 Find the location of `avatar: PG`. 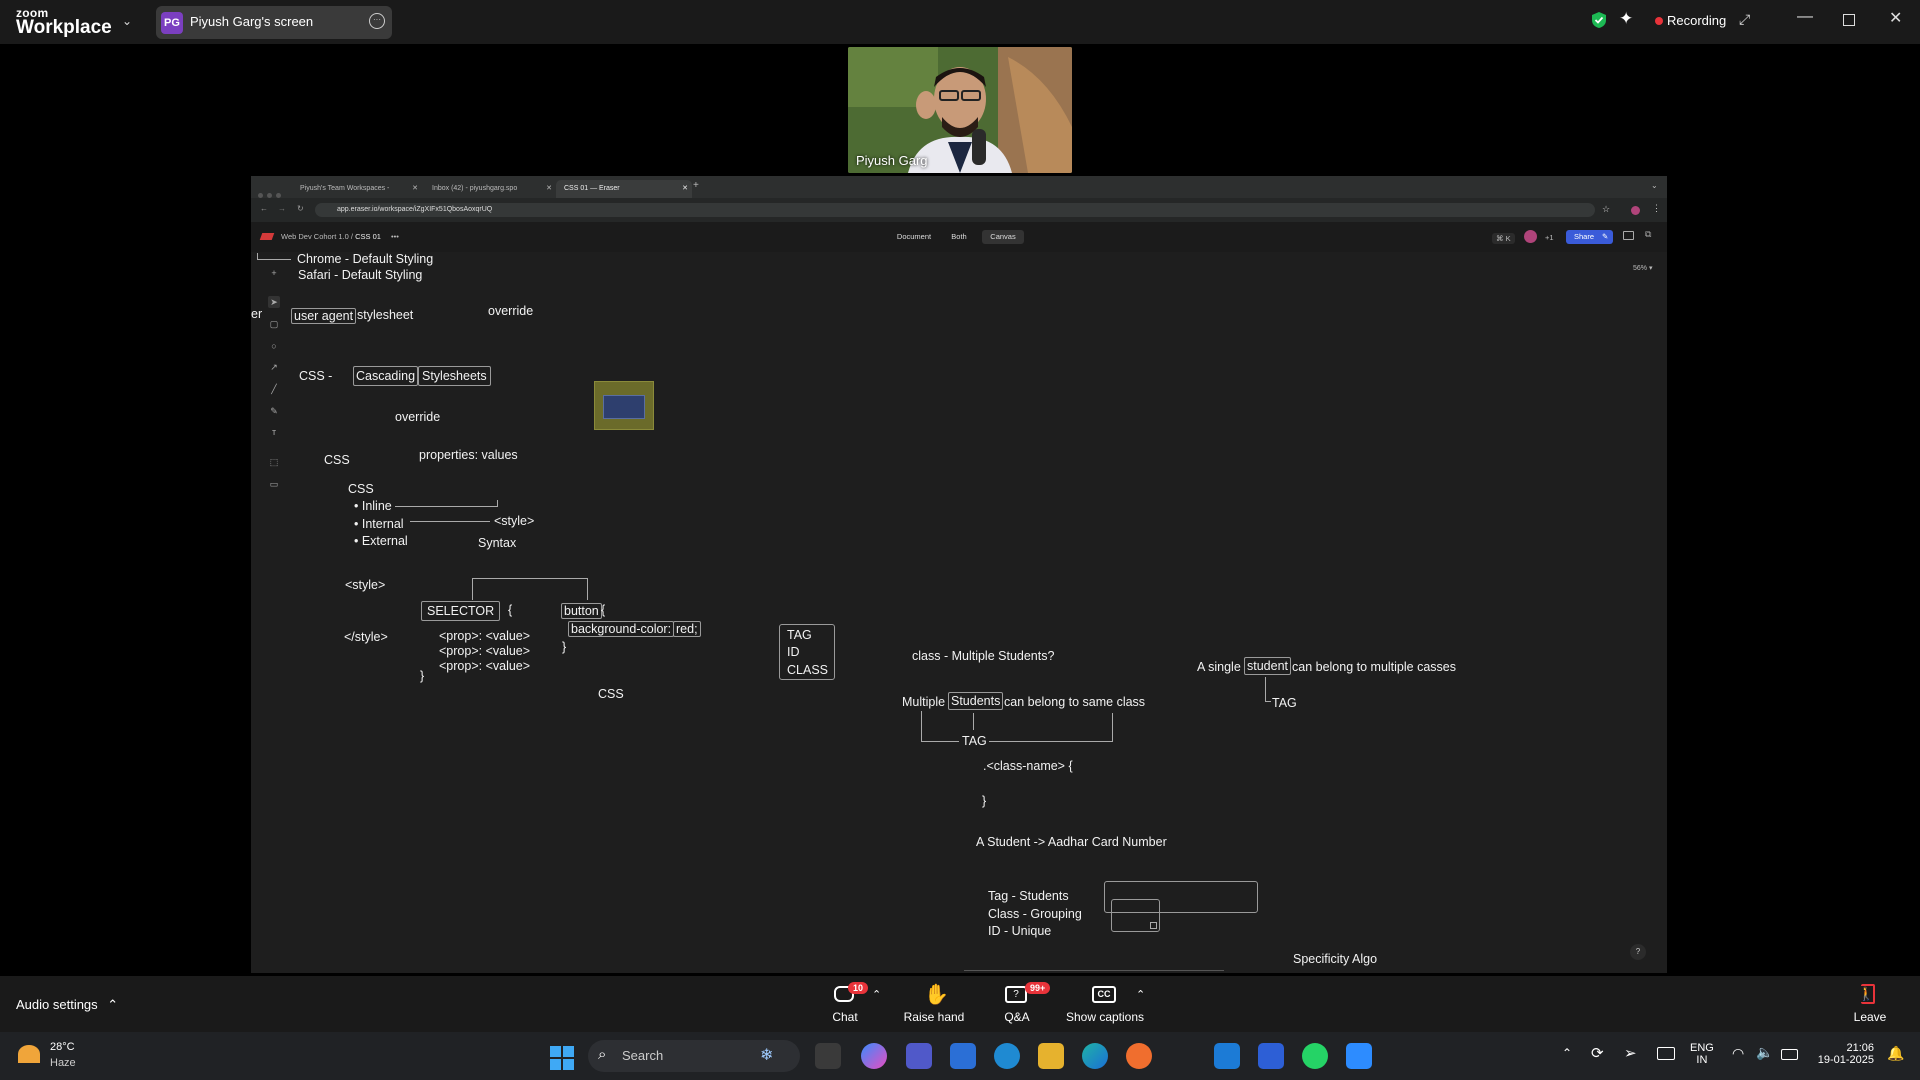

avatar: PG is located at coordinates (172, 23).